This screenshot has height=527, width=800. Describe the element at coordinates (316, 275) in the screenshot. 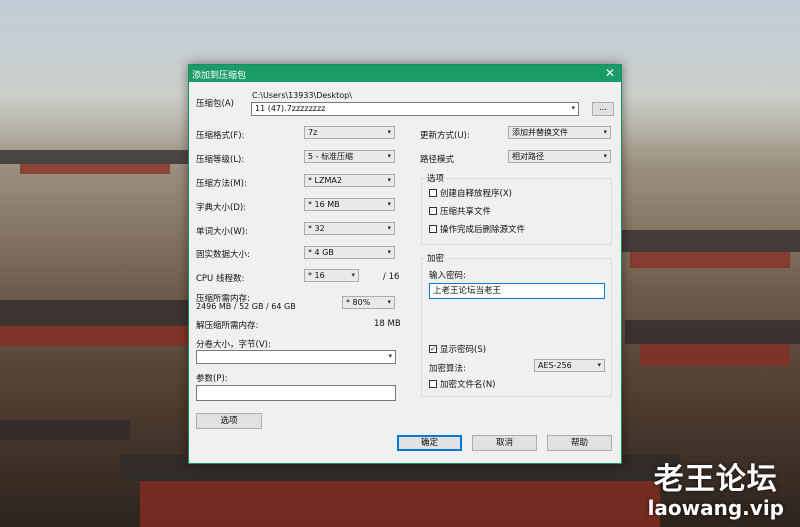

I see `threads-value: * 16` at that location.